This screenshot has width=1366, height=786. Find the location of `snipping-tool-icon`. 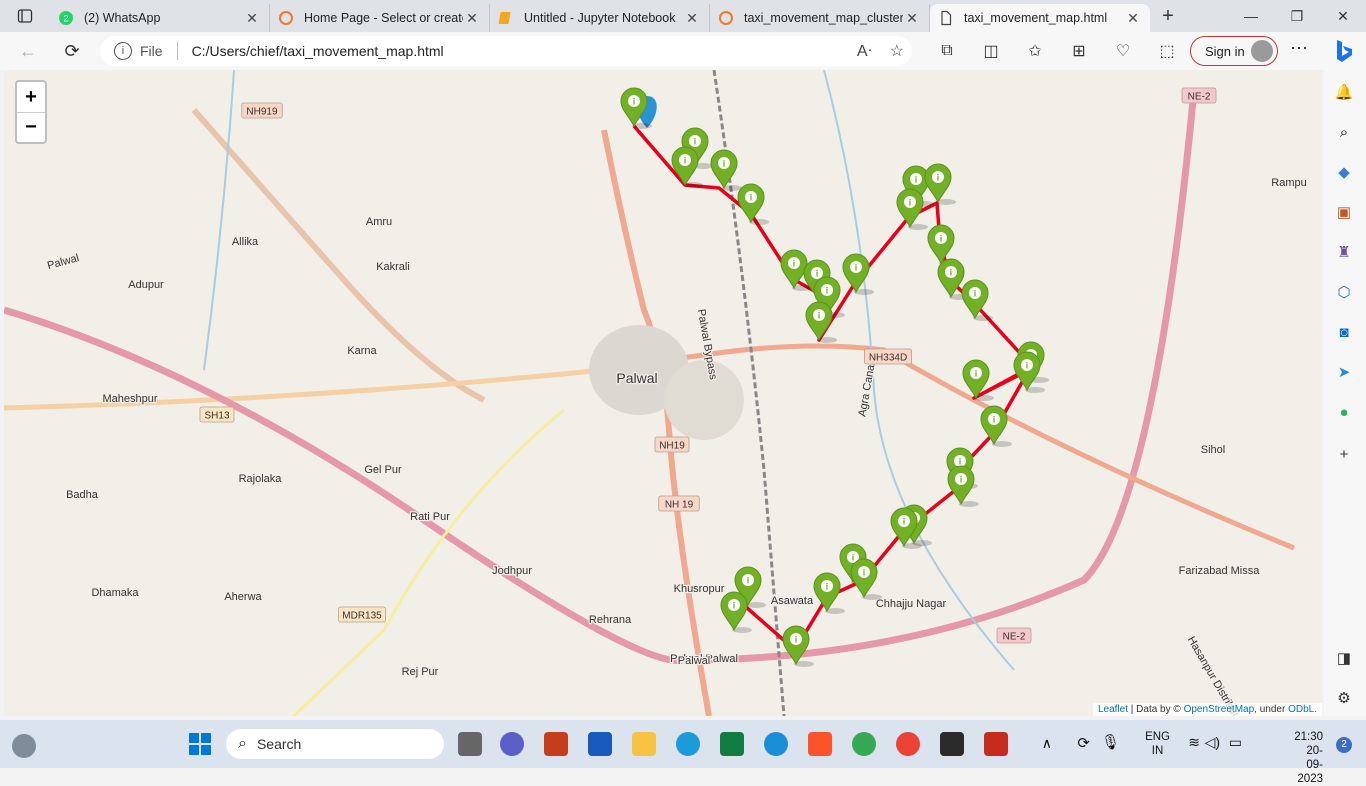

snipping-tool-icon is located at coordinates (996, 744).